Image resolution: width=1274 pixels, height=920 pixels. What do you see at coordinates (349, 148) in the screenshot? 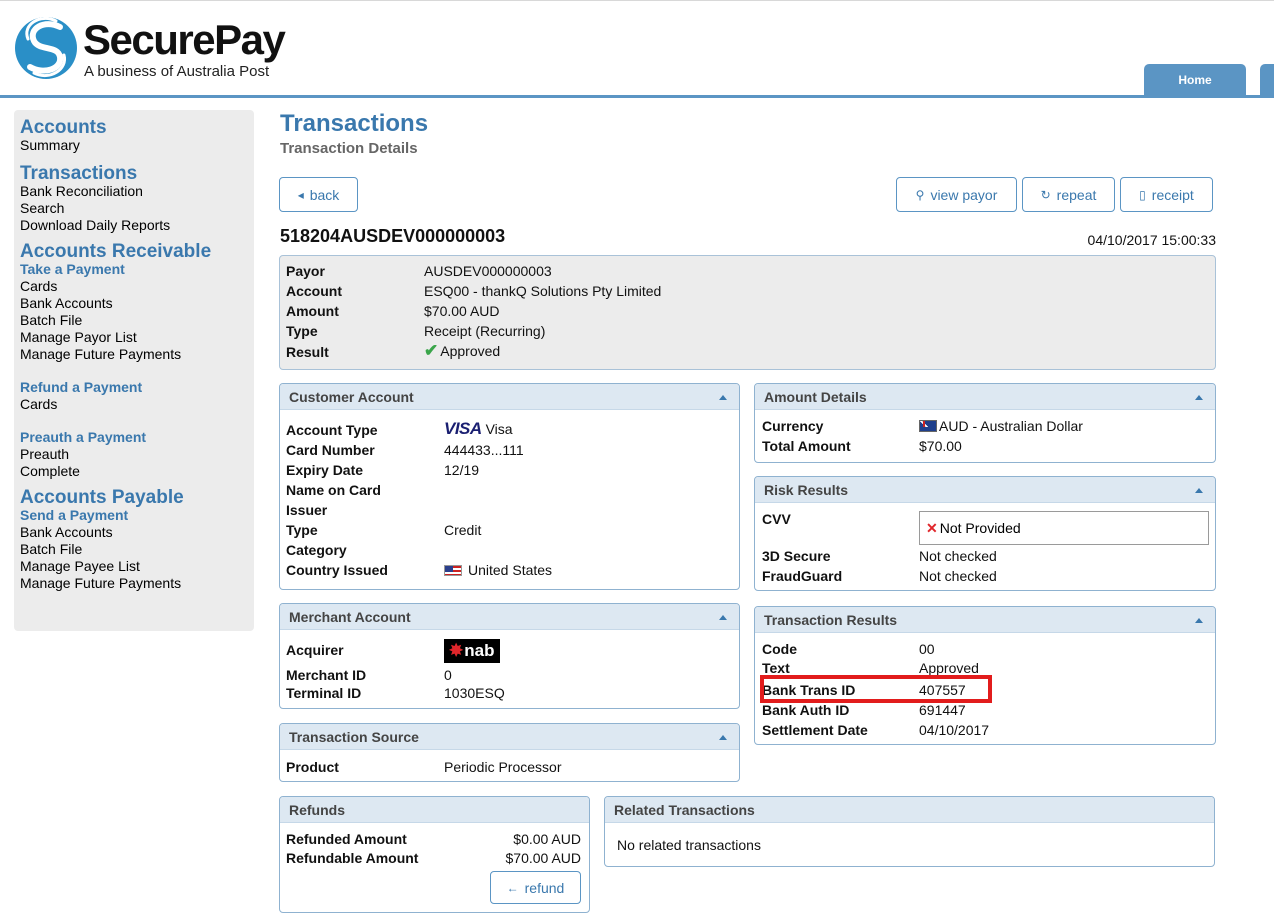
I see `page-subtitle: Transaction Details` at bounding box center [349, 148].